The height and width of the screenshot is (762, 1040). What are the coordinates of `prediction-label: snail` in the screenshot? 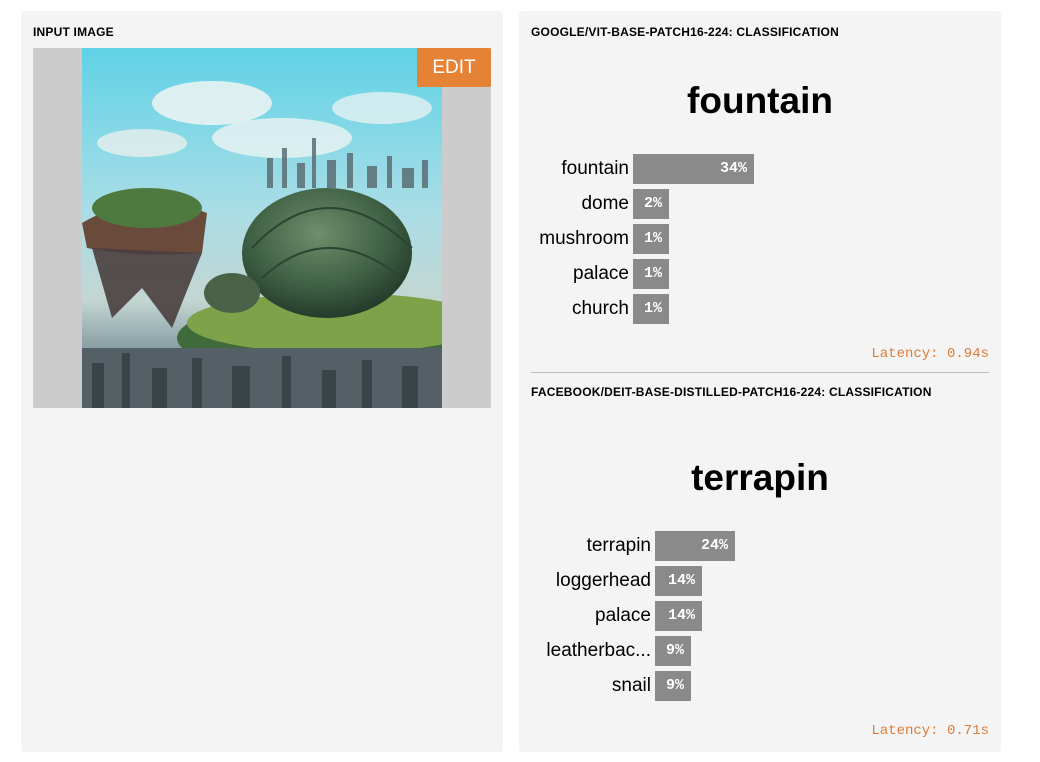 It's located at (631, 685).